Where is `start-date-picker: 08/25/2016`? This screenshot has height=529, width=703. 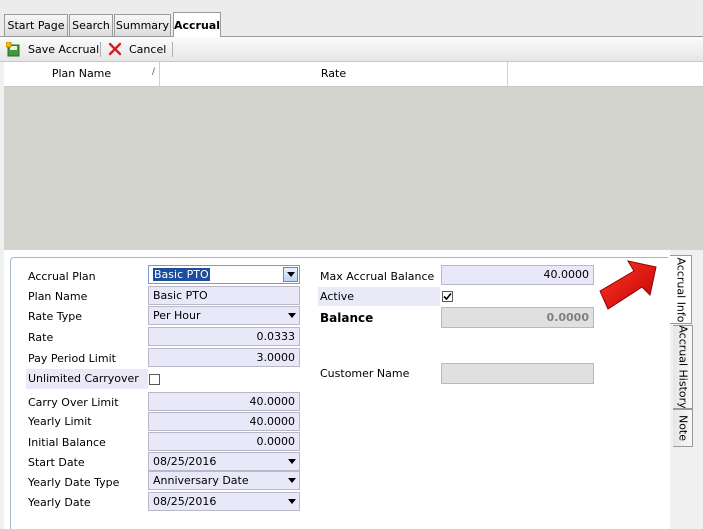 start-date-picker: 08/25/2016 is located at coordinates (224, 461).